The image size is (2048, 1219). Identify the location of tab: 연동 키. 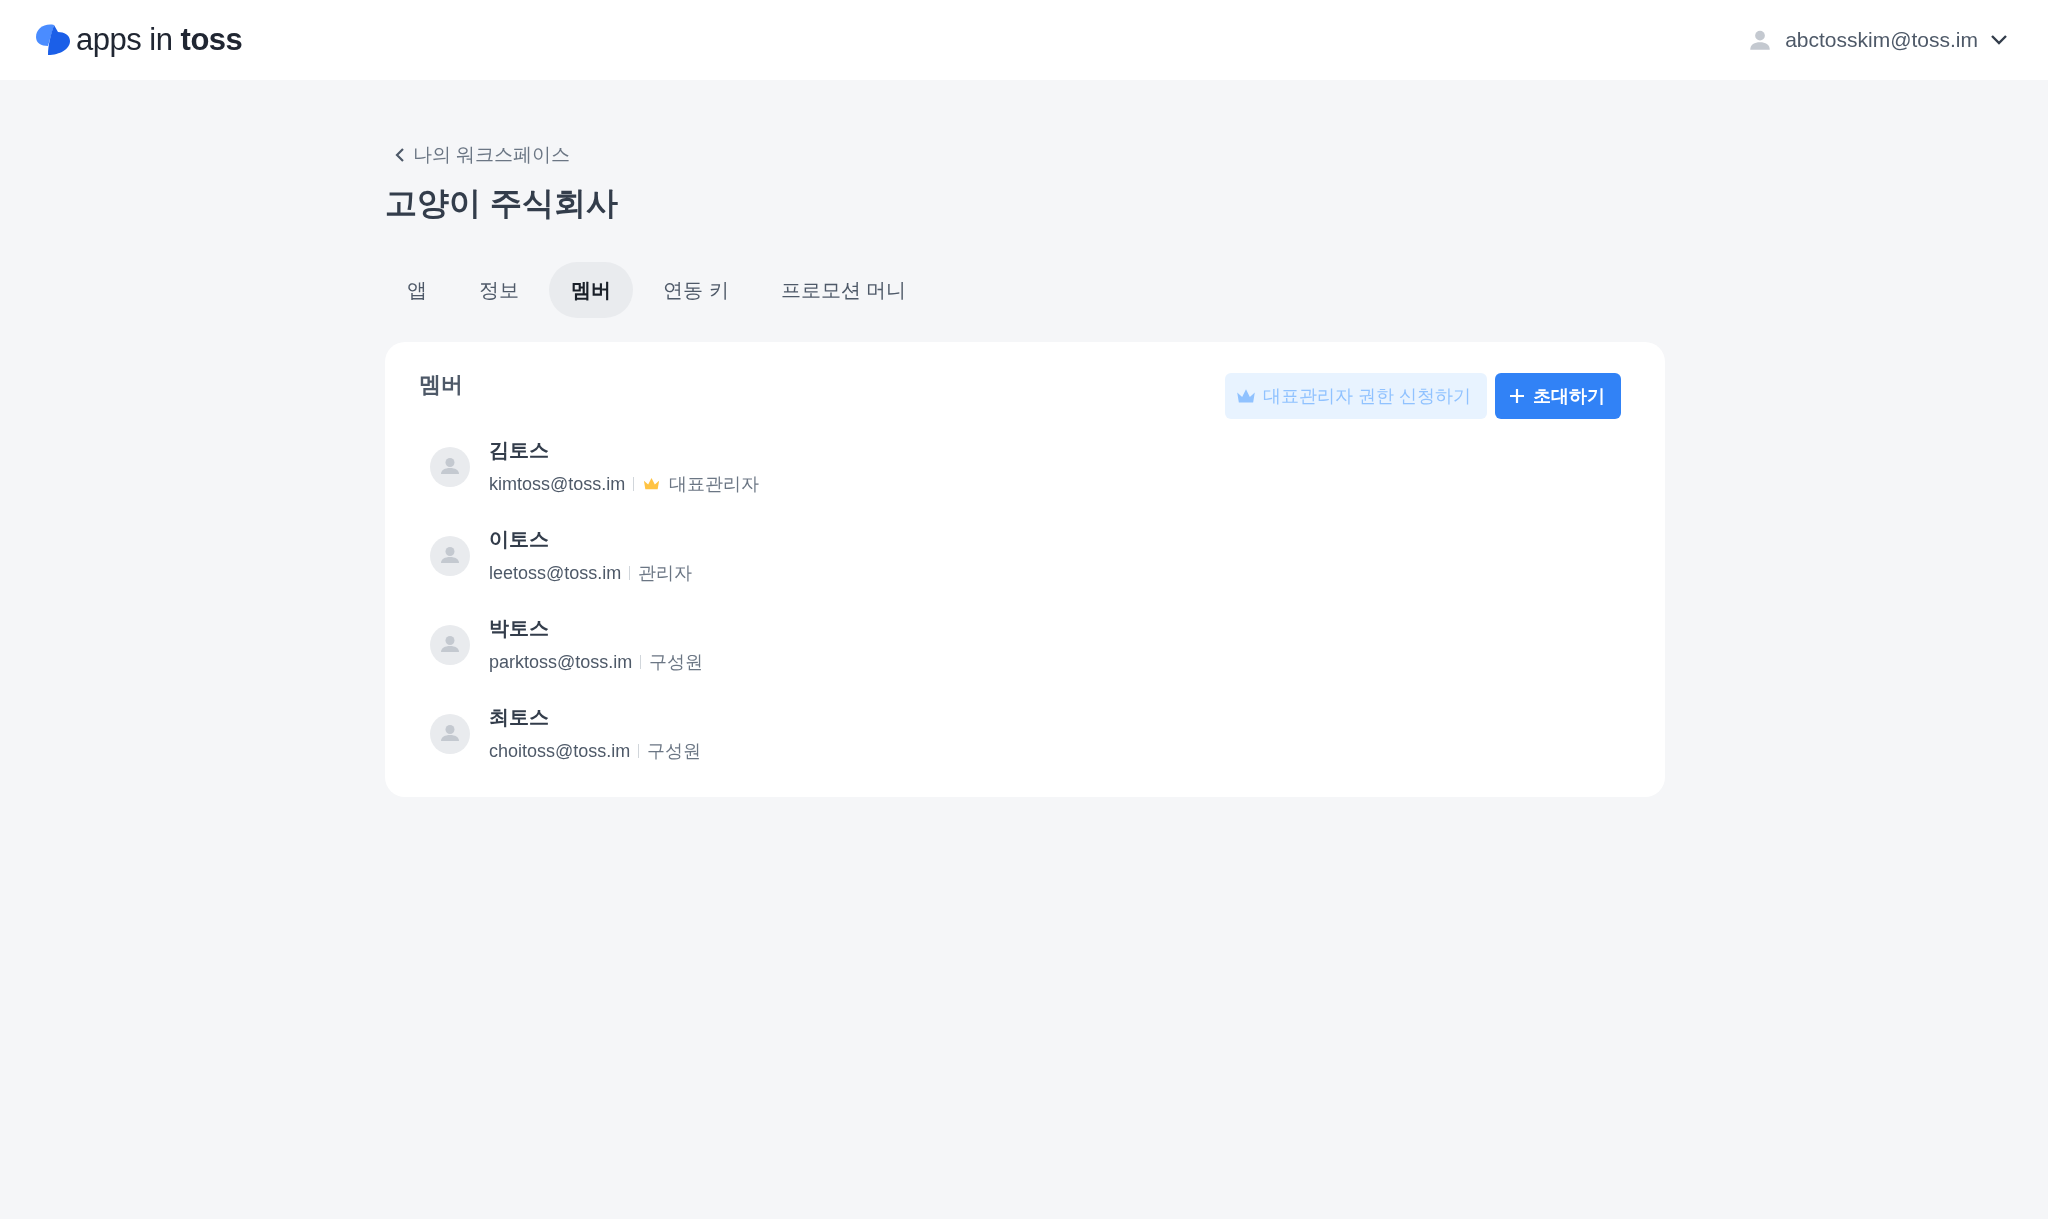
(696, 290).